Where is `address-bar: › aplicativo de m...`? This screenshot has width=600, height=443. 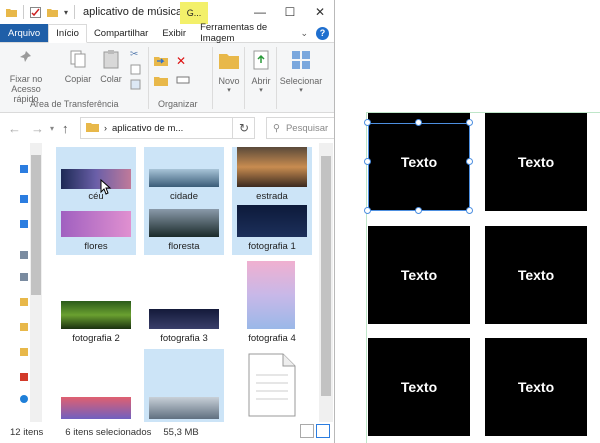
address-bar: › aplicativo de m... is located at coordinates (167, 128).